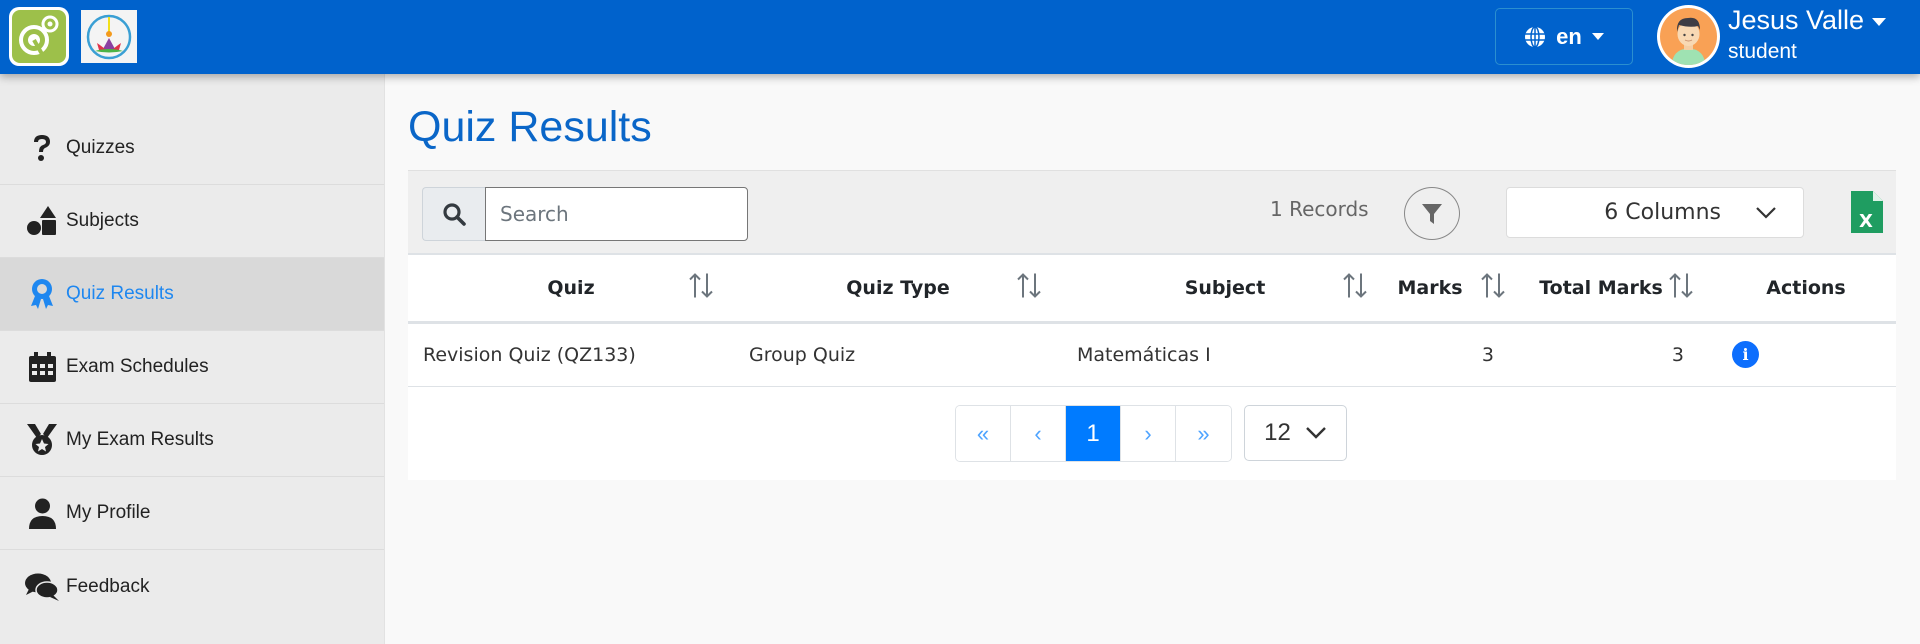  Describe the element at coordinates (898, 288) in the screenshot. I see `column-header-quiz-type: Quiz Type` at that location.